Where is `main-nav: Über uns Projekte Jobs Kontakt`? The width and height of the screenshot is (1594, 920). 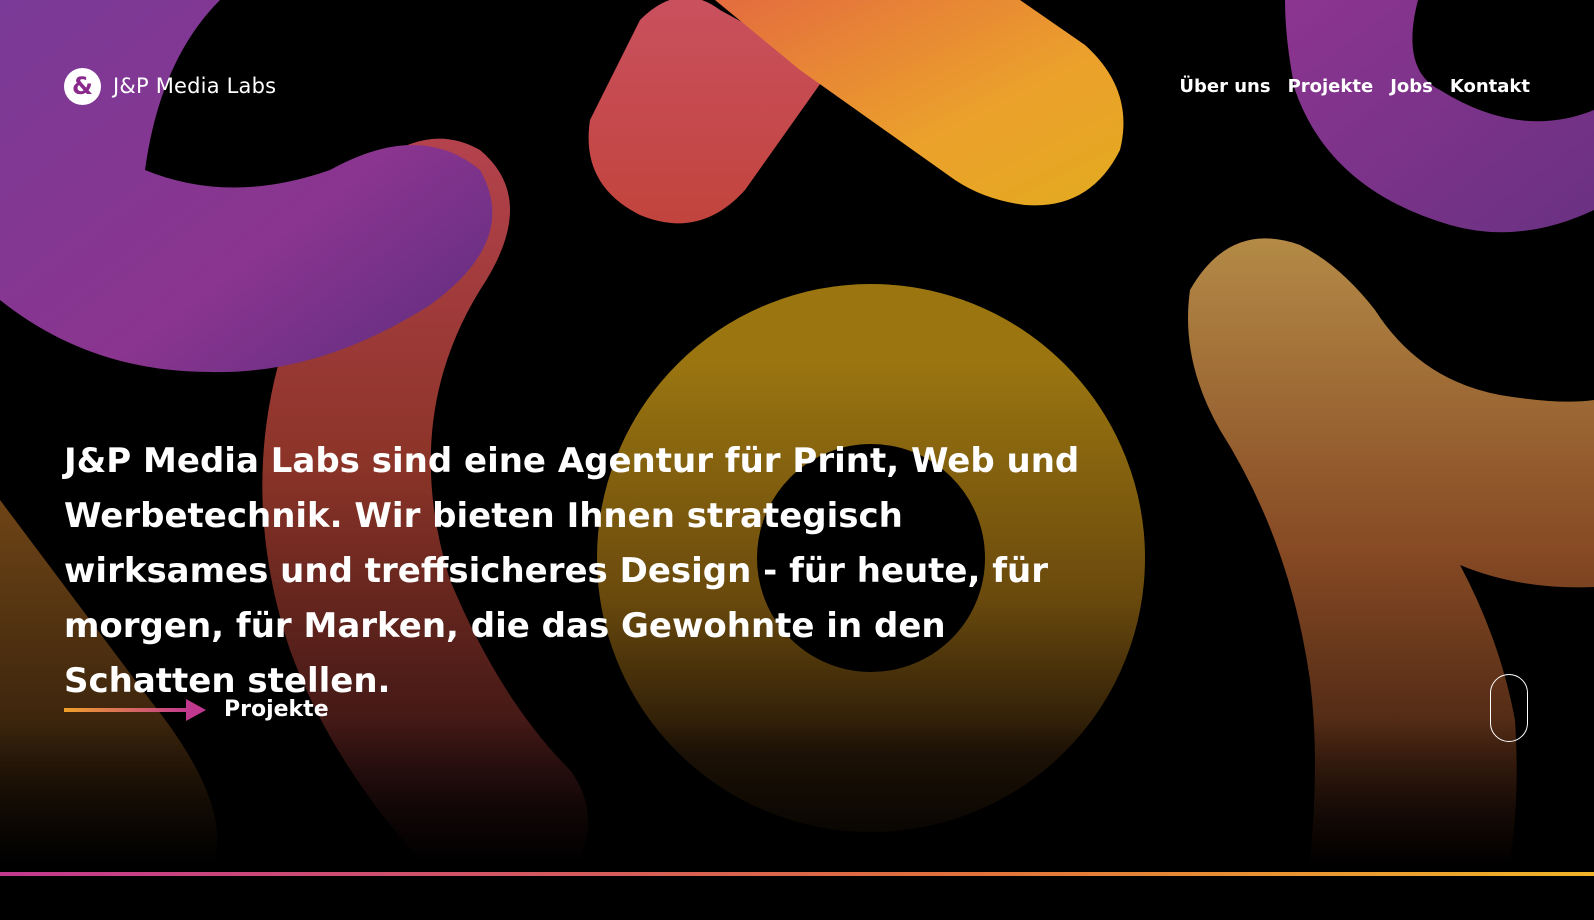
main-nav: Über uns Projekte Jobs Kontakt is located at coordinates (1354, 86).